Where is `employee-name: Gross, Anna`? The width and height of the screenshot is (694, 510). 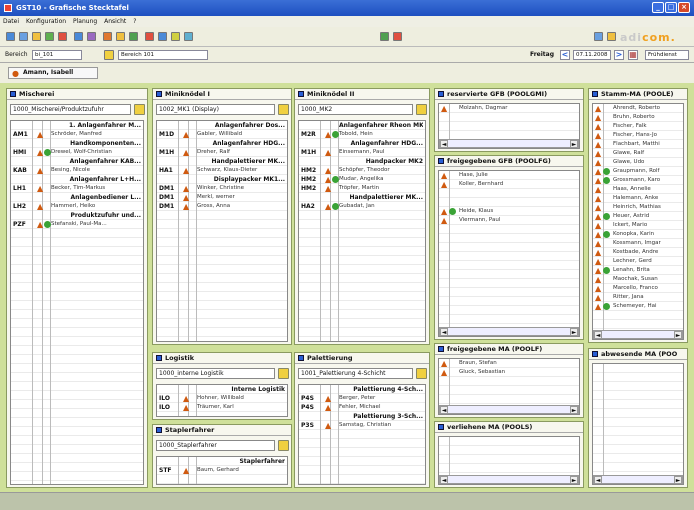 employee-name: Gross, Anna is located at coordinates (213, 206).